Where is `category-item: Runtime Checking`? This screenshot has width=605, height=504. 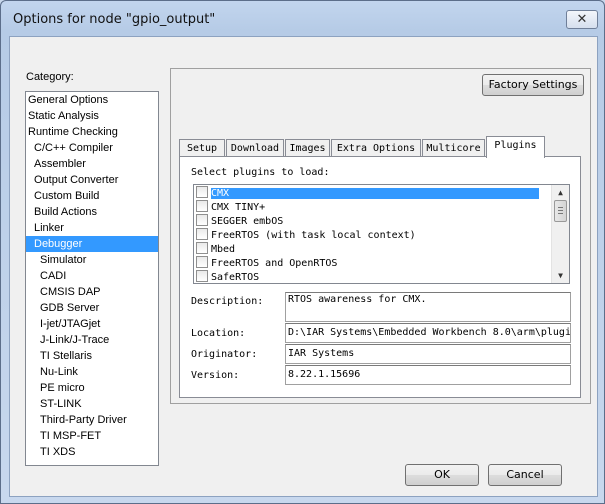 category-item: Runtime Checking is located at coordinates (92, 132).